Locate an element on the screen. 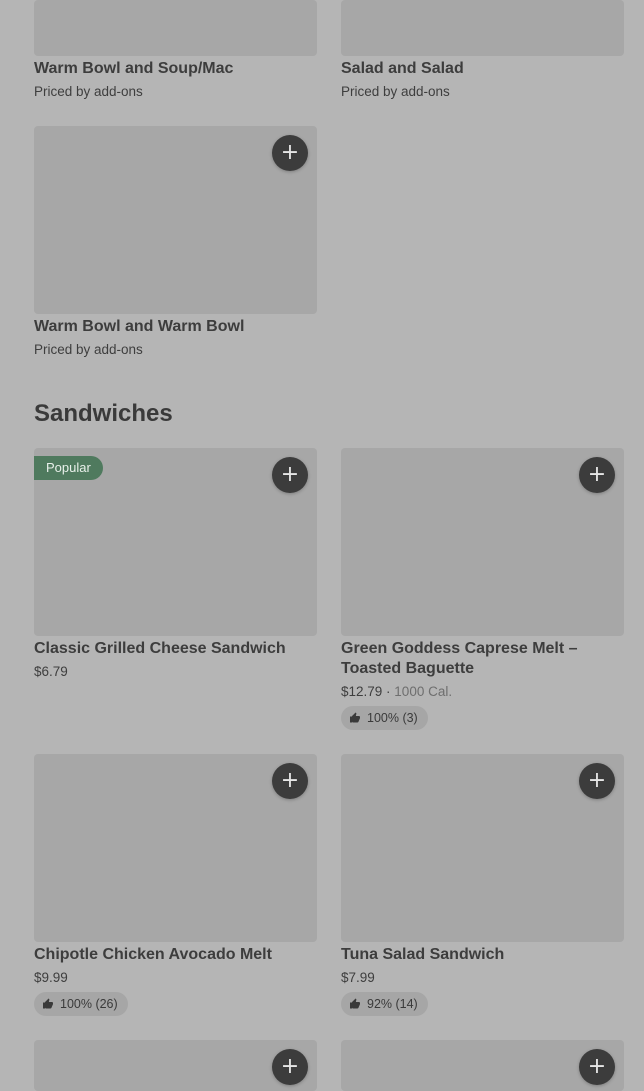 This screenshot has width=644, height=1091. menu-item-name: Salad and Salad is located at coordinates (402, 68).